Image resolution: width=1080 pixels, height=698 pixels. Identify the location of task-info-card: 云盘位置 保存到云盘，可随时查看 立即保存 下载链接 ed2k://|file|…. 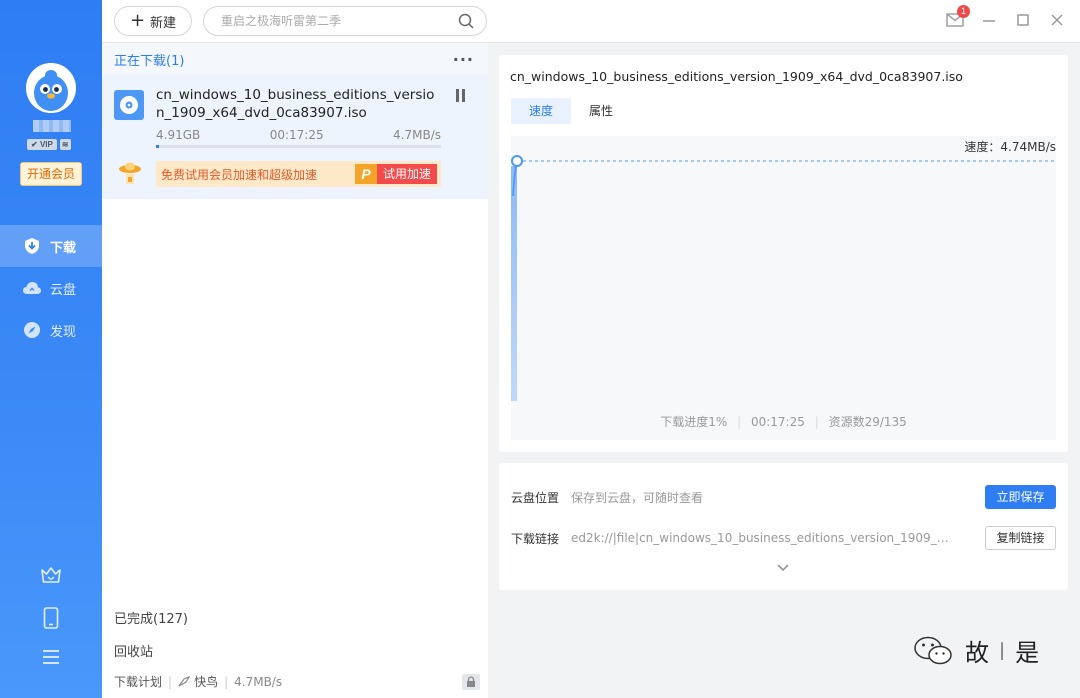
(783, 526).